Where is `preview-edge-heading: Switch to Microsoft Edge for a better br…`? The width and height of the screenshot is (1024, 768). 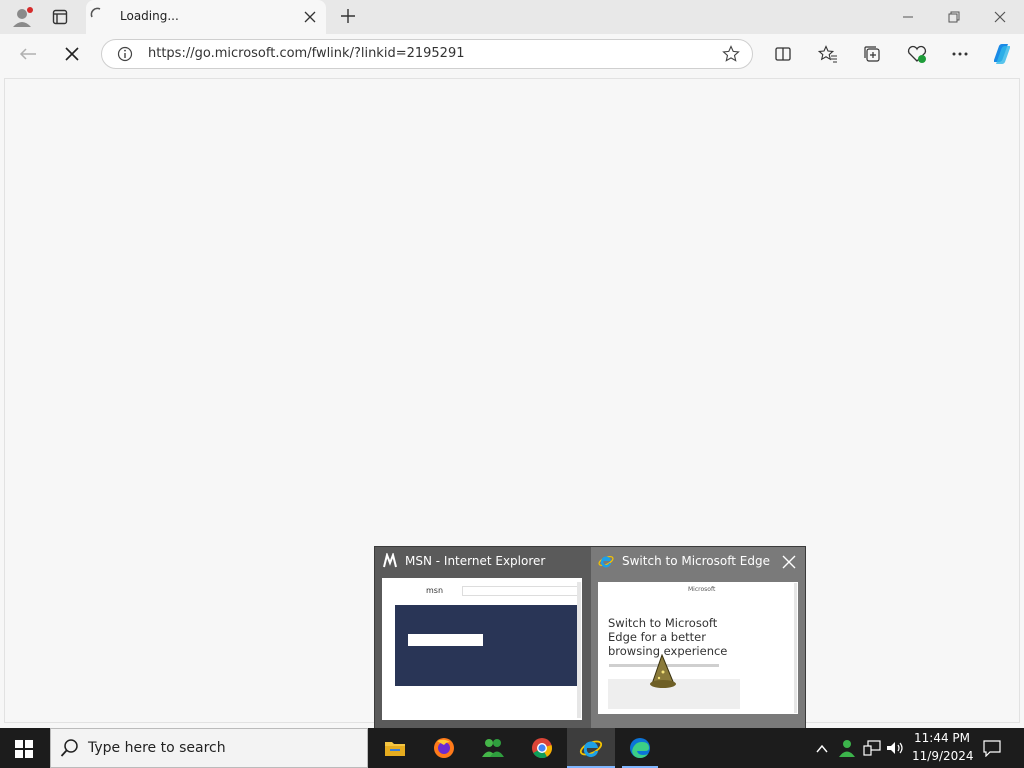
preview-edge-heading: Switch to Microsoft Edge for a better br… is located at coordinates (668, 637).